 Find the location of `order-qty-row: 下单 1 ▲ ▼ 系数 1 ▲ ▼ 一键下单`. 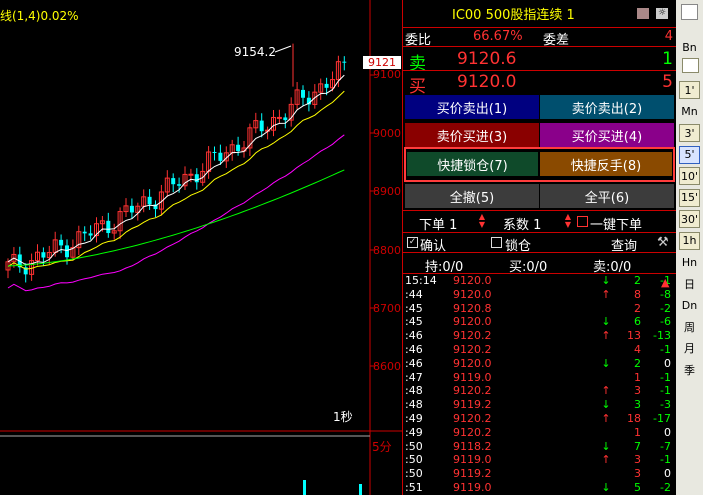

order-qty-row: 下单 1 ▲ ▼ 系数 1 ▲ ▼ 一键下单 is located at coordinates (539, 221).